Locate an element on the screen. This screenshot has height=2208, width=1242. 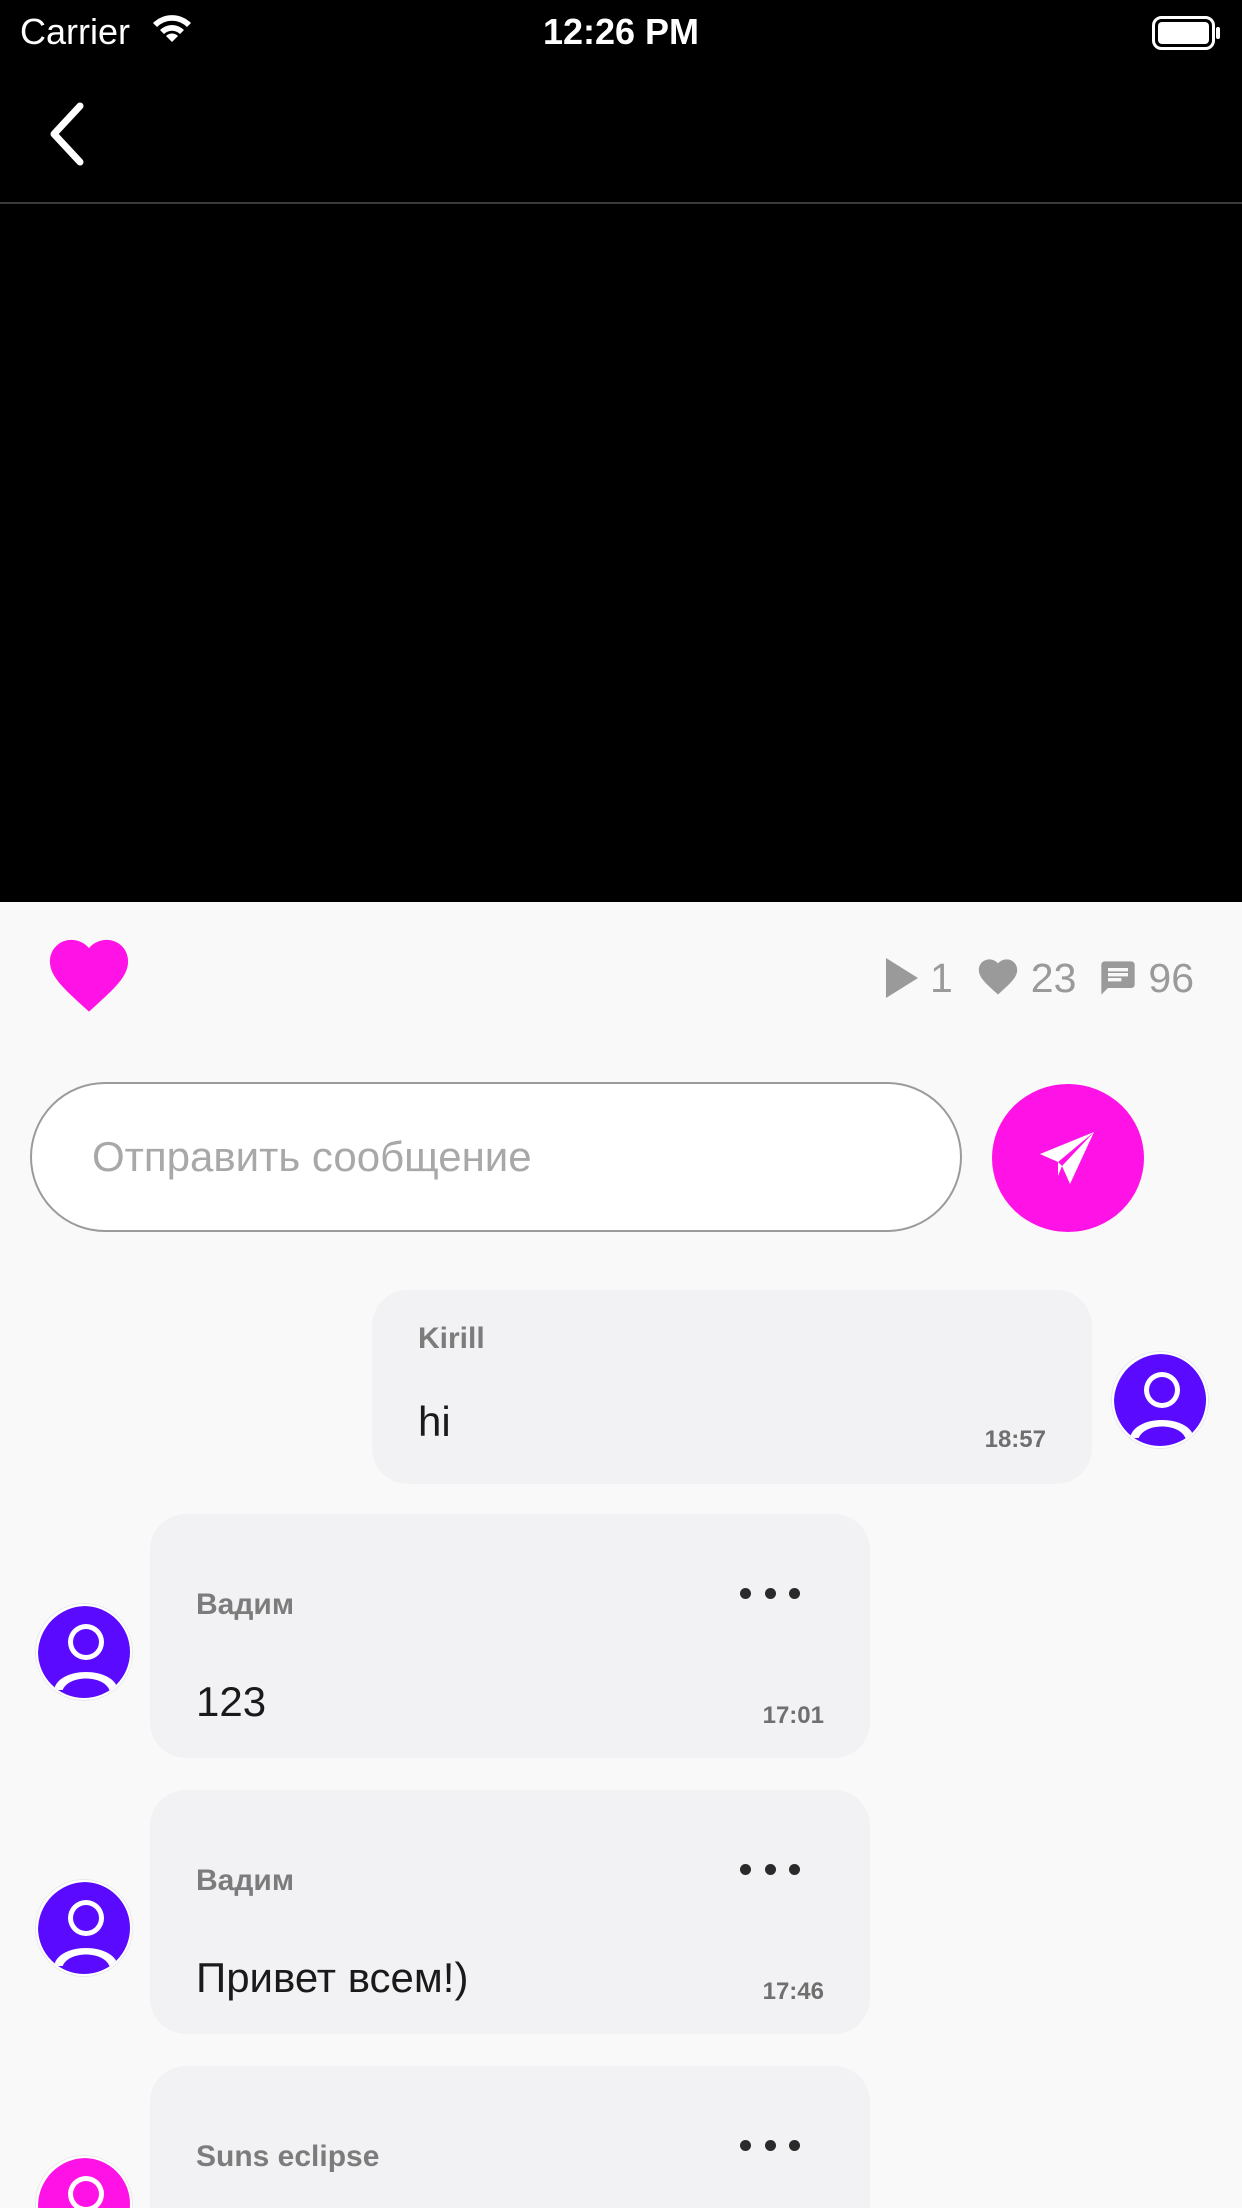
message-text: 123 is located at coordinates (231, 1701).